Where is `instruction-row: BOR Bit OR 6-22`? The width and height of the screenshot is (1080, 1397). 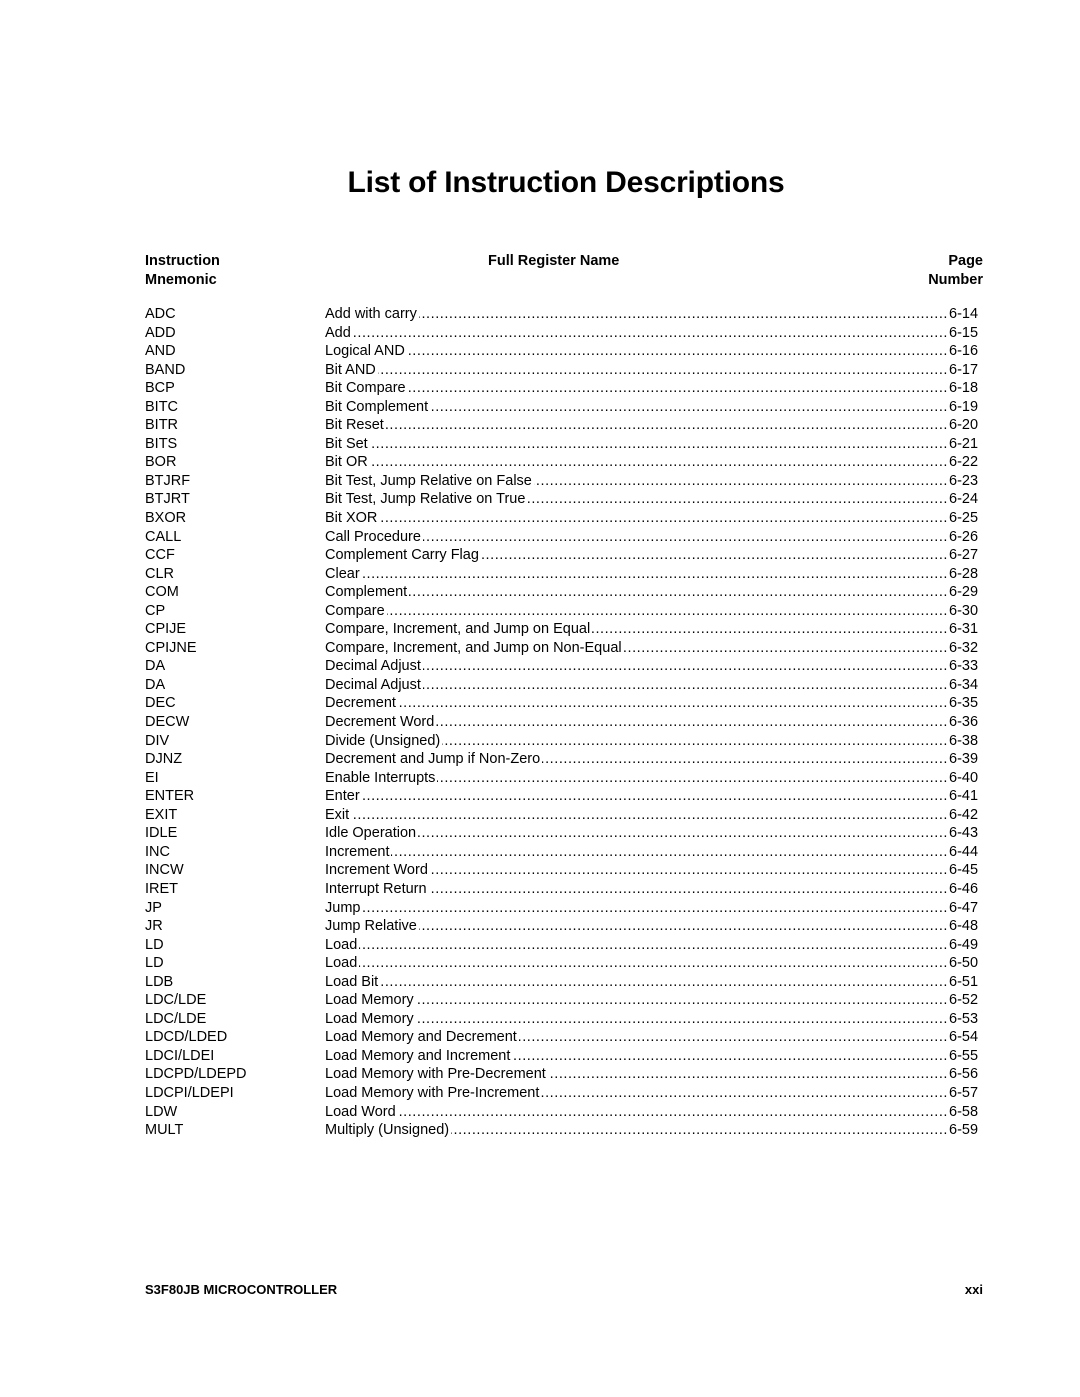 instruction-row: BOR Bit OR 6-22 is located at coordinates (564, 462).